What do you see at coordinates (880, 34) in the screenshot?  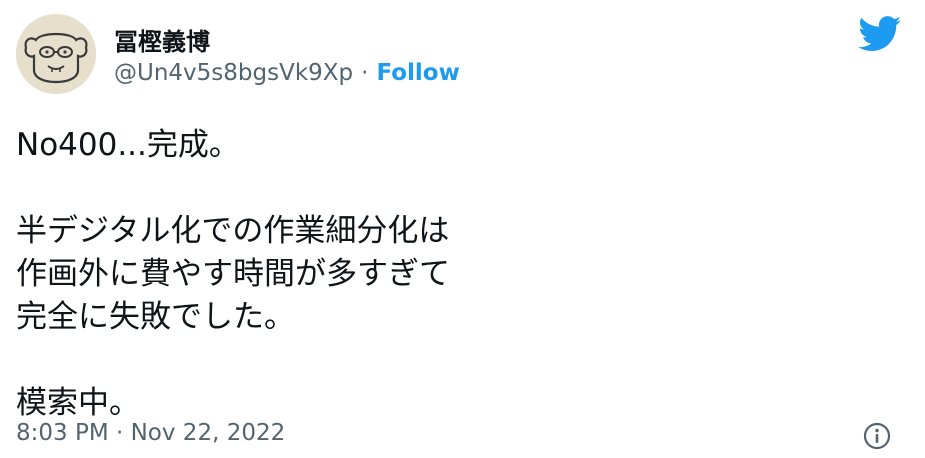 I see `twitter-bird-icon` at bounding box center [880, 34].